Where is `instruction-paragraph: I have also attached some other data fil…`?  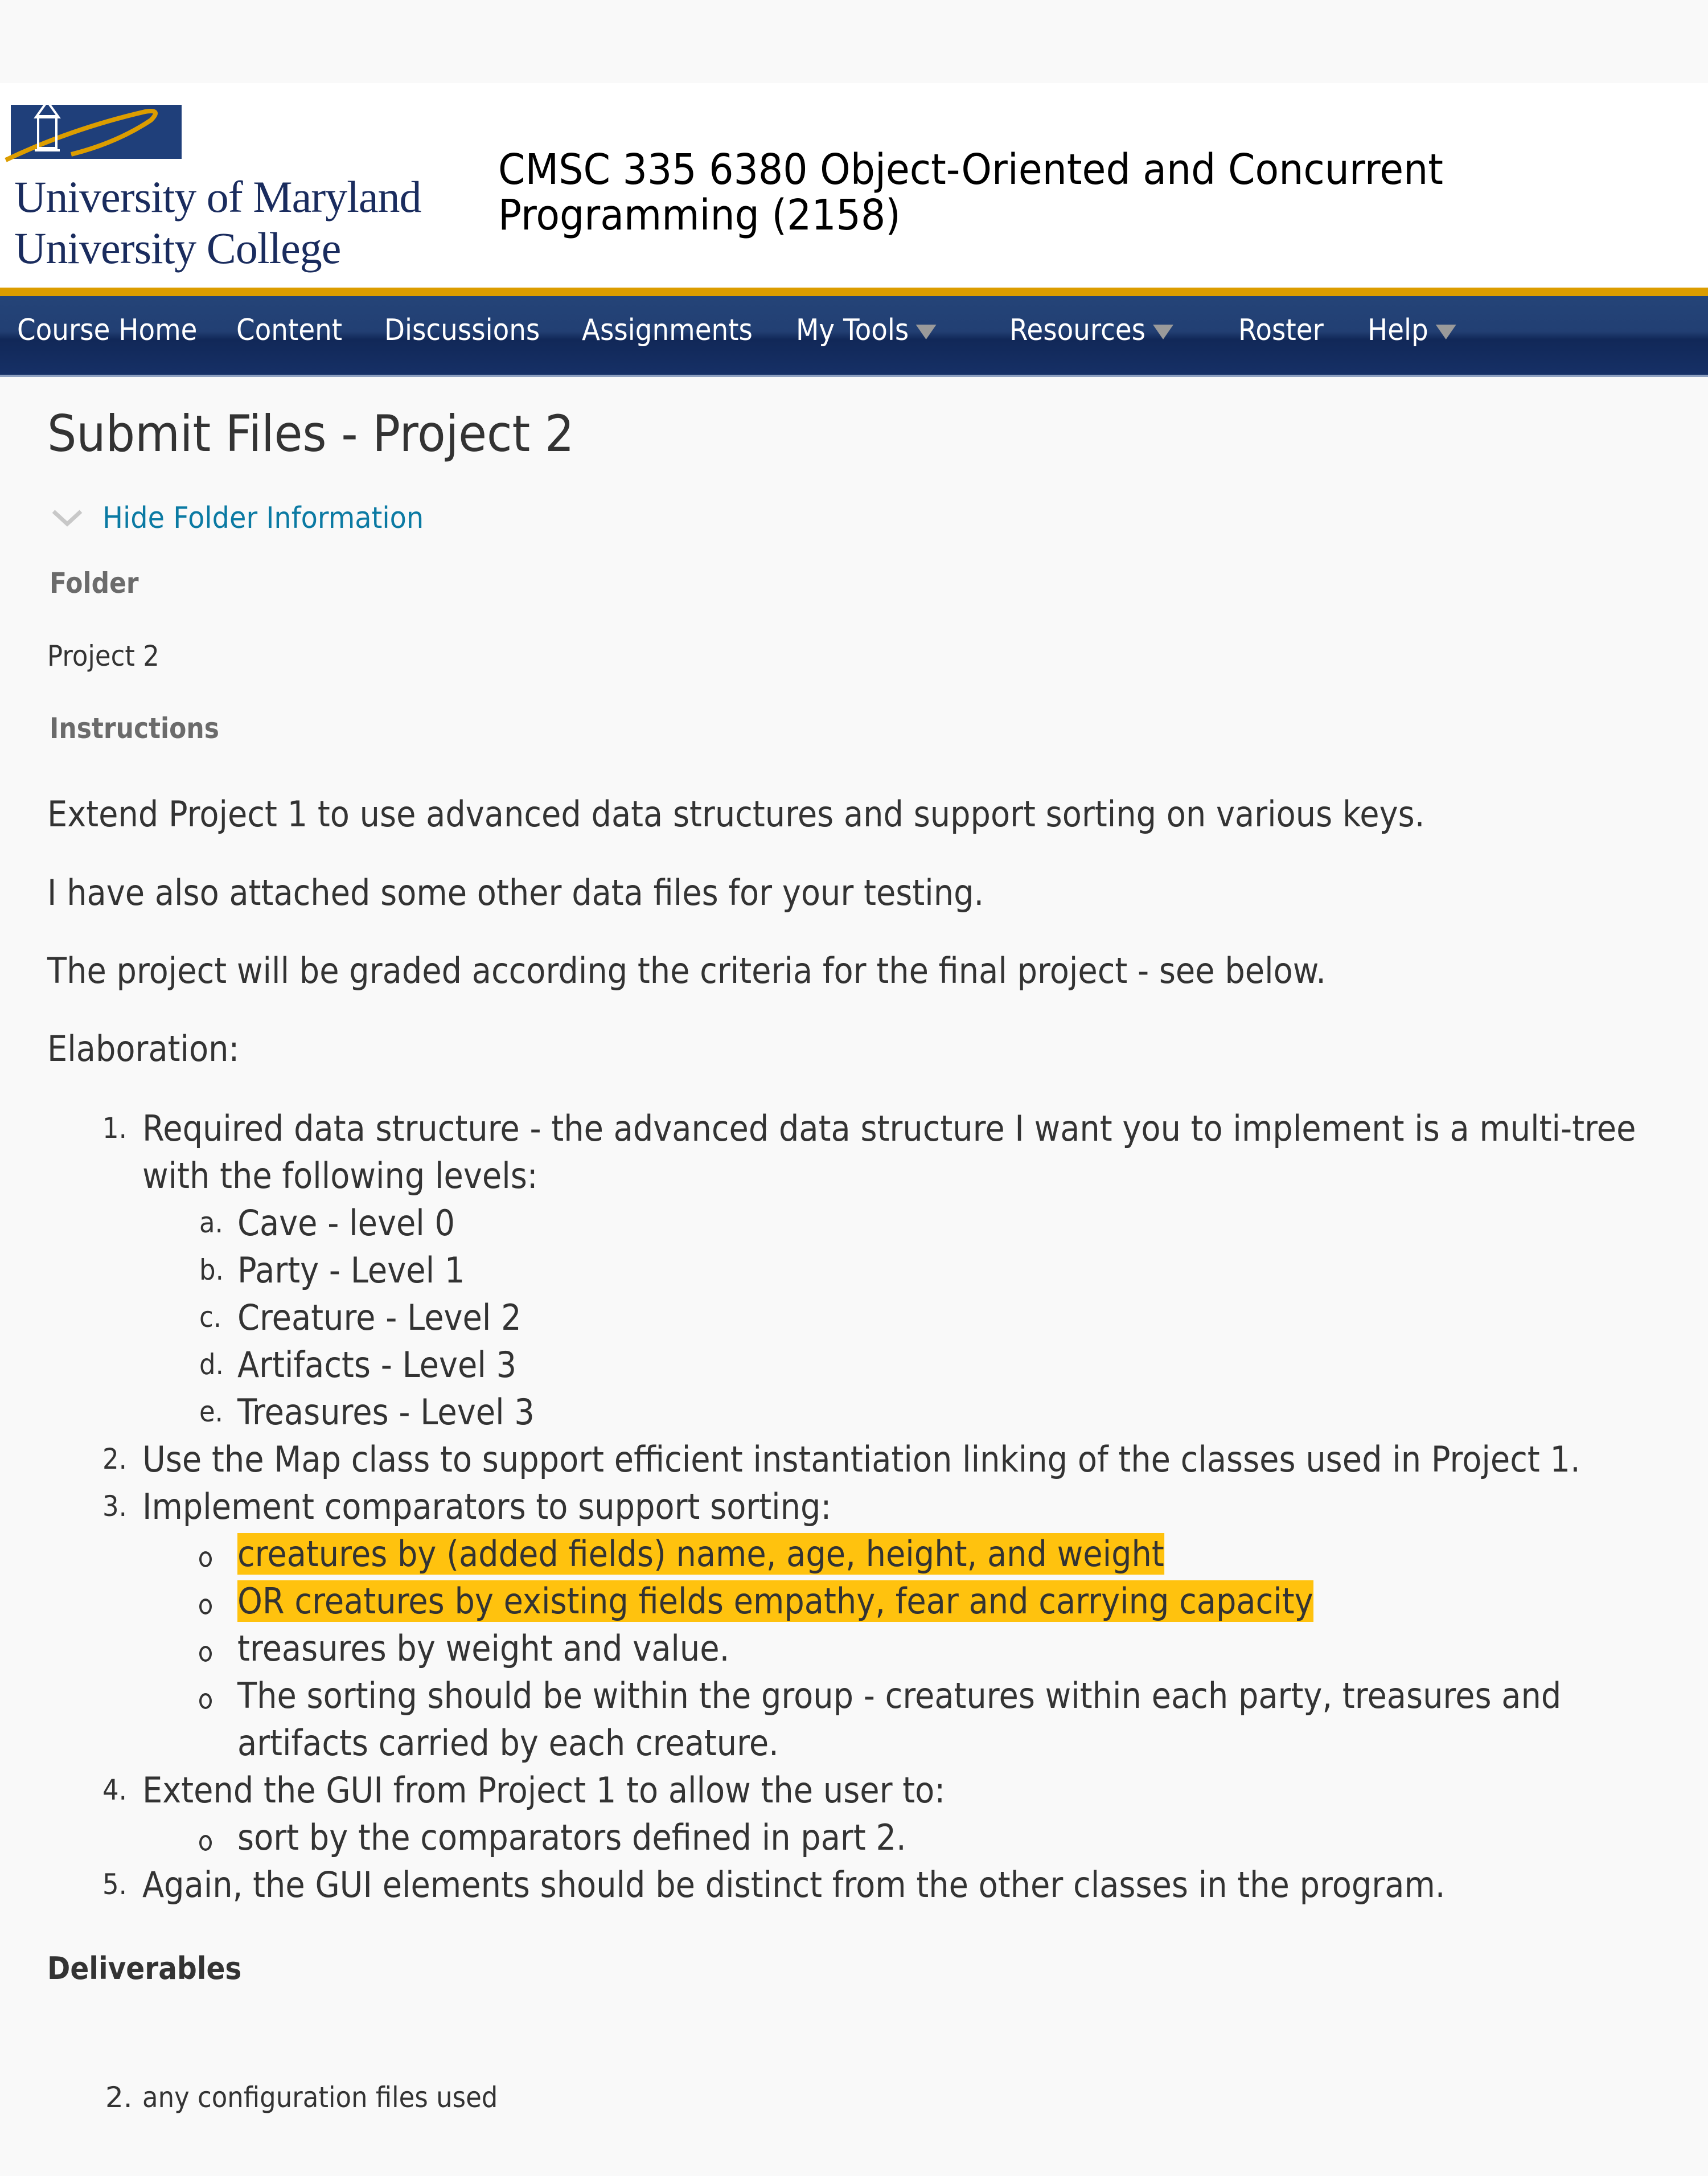
instruction-paragraph: I have also attached some other data fil… is located at coordinates (515, 893).